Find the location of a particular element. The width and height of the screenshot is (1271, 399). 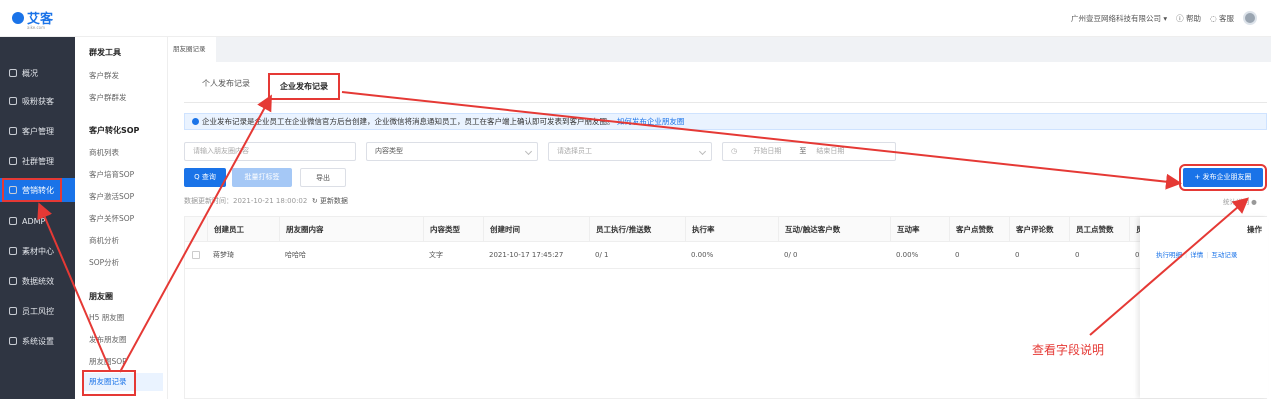

sidebar-item-community: 社群管理 is located at coordinates (37, 161).